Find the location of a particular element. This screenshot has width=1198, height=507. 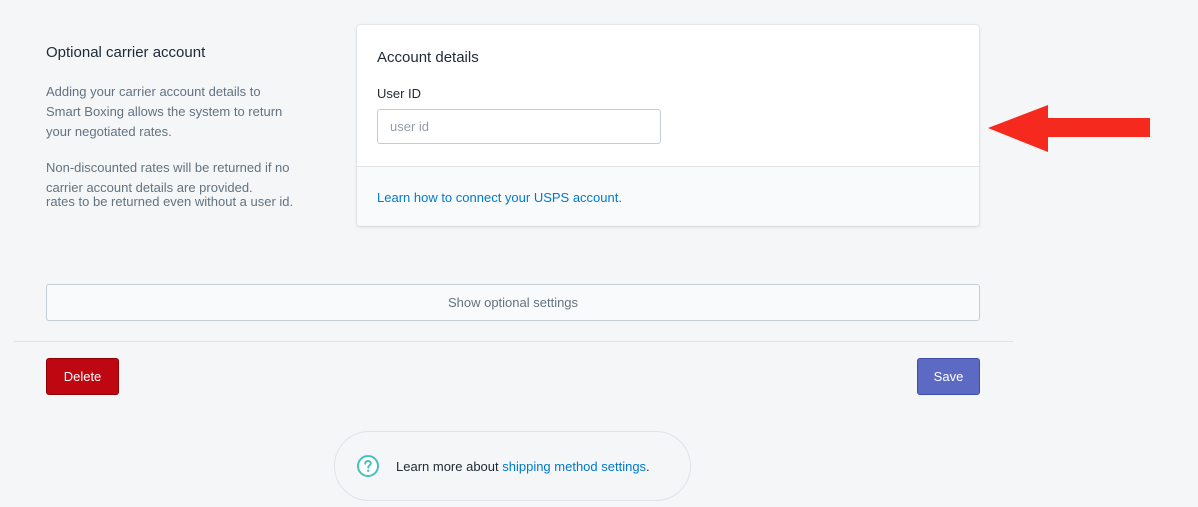

user-id-input is located at coordinates (519, 126).